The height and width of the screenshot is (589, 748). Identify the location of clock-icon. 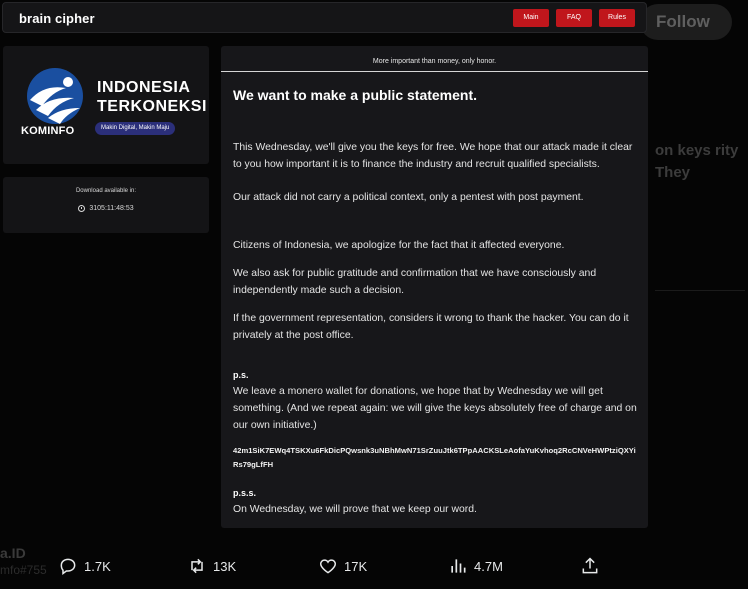
(82, 208).